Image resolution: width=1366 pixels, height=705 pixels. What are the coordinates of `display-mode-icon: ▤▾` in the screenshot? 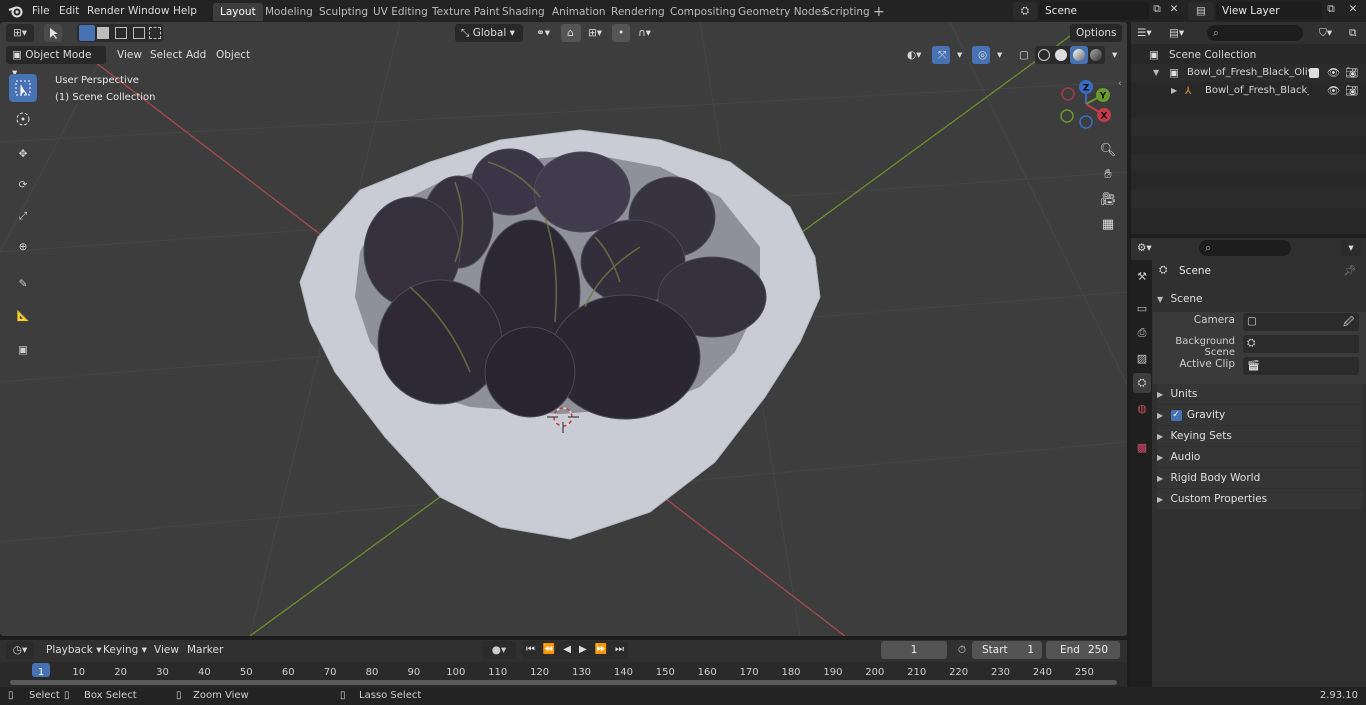 It's located at (1182, 33).